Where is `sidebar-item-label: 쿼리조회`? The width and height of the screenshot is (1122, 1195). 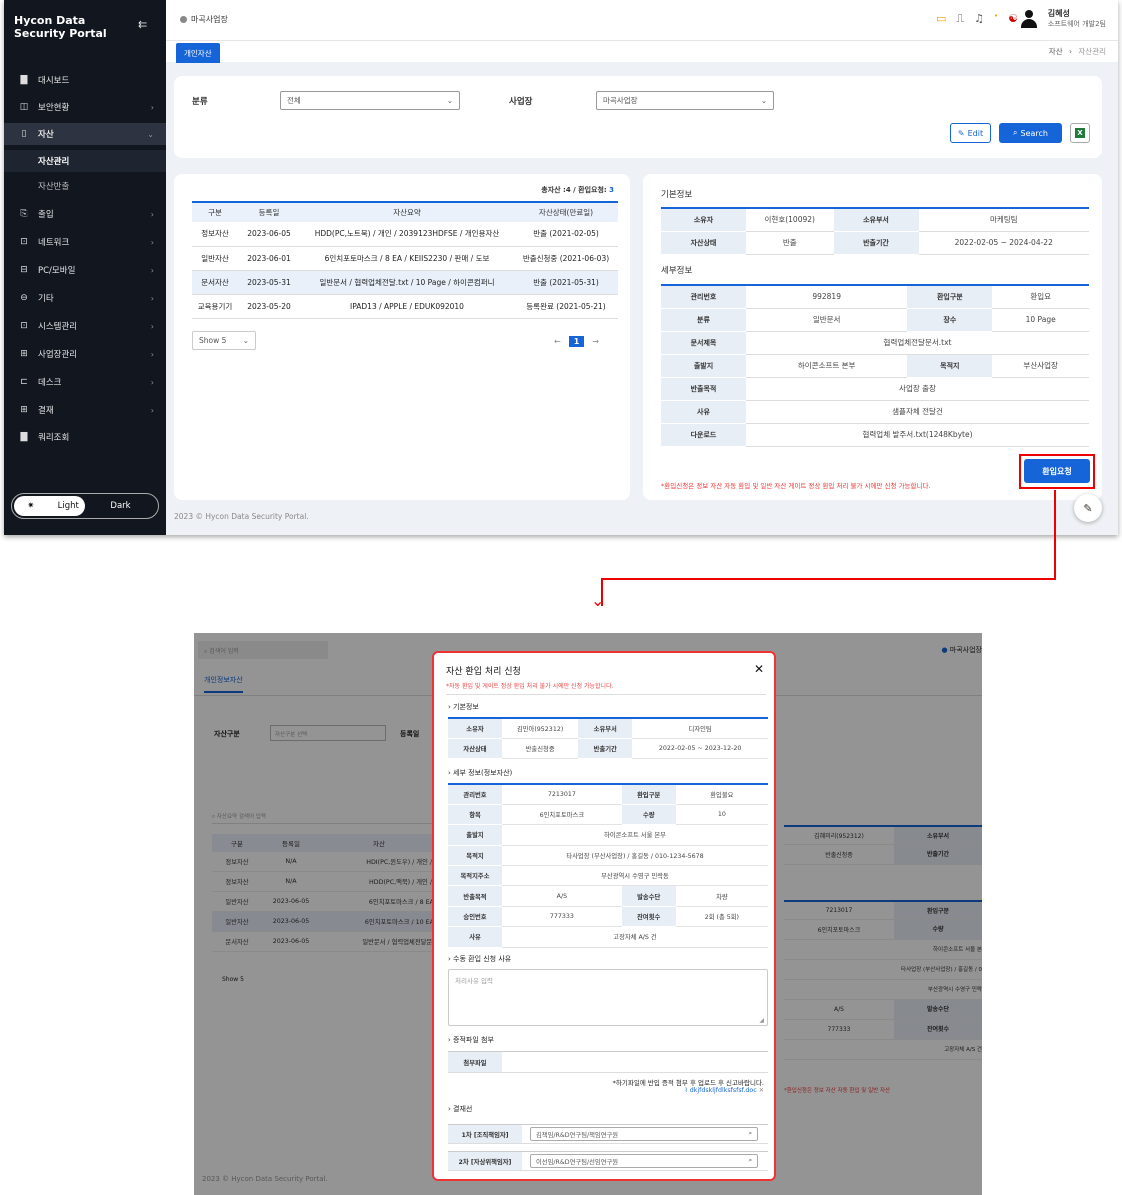 sidebar-item-label: 쿼리조회 is located at coordinates (54, 438).